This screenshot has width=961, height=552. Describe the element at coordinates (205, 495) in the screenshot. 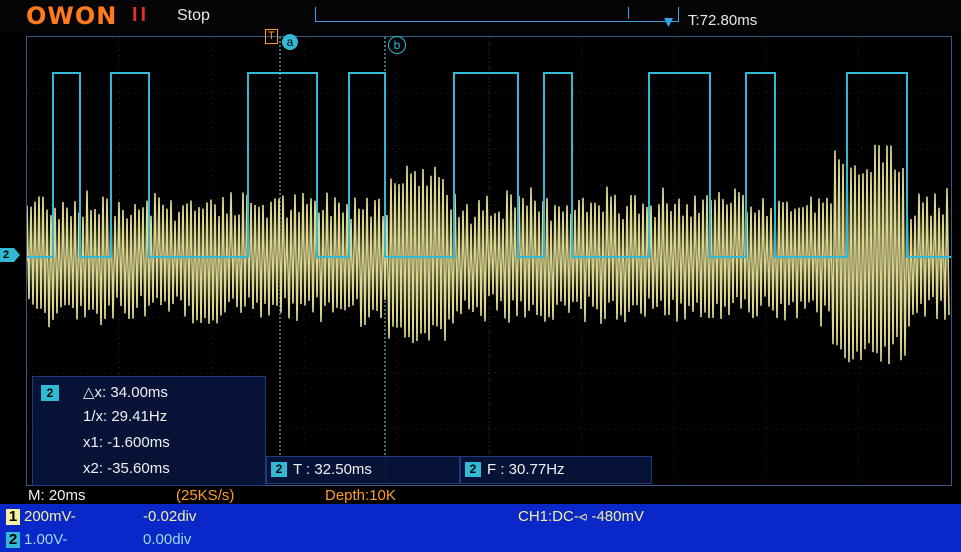

I see `sample-rate: (25KS/s)` at that location.